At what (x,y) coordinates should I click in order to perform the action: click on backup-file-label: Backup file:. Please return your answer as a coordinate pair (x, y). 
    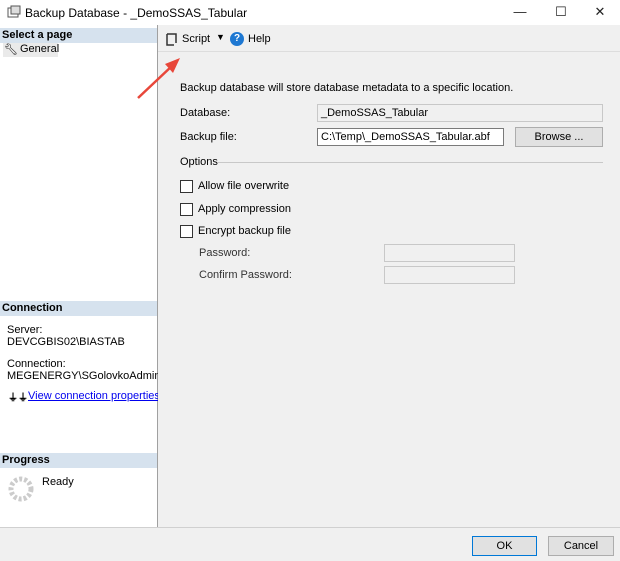
    Looking at the image, I should click on (208, 137).